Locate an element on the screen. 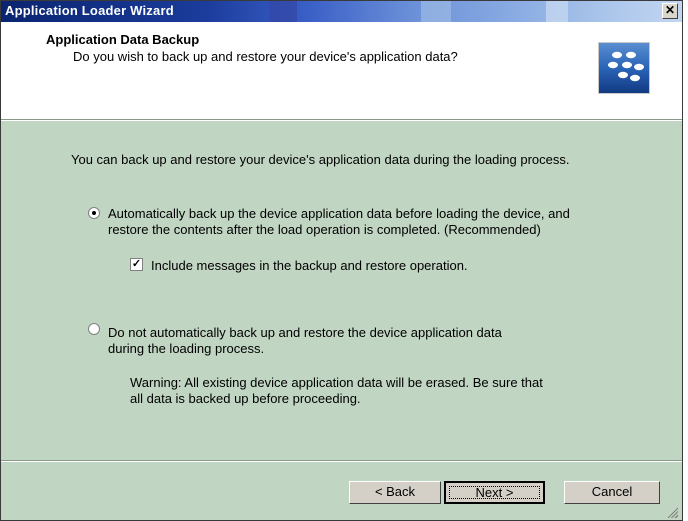 The image size is (688, 521). focus-rectangle is located at coordinates (494, 492).